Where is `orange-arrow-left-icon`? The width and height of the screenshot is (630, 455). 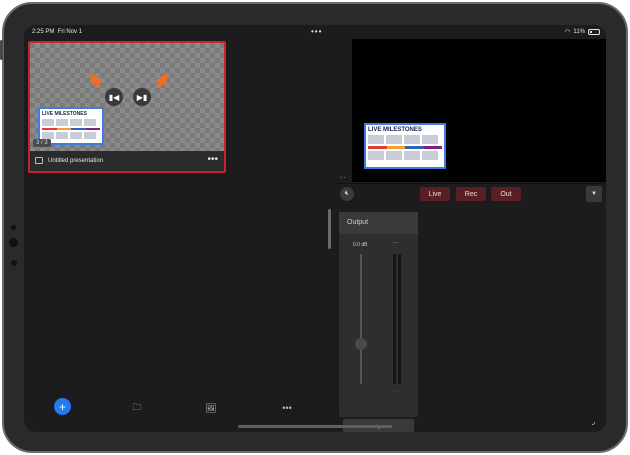 orange-arrow-left-icon is located at coordinates (97, 79).